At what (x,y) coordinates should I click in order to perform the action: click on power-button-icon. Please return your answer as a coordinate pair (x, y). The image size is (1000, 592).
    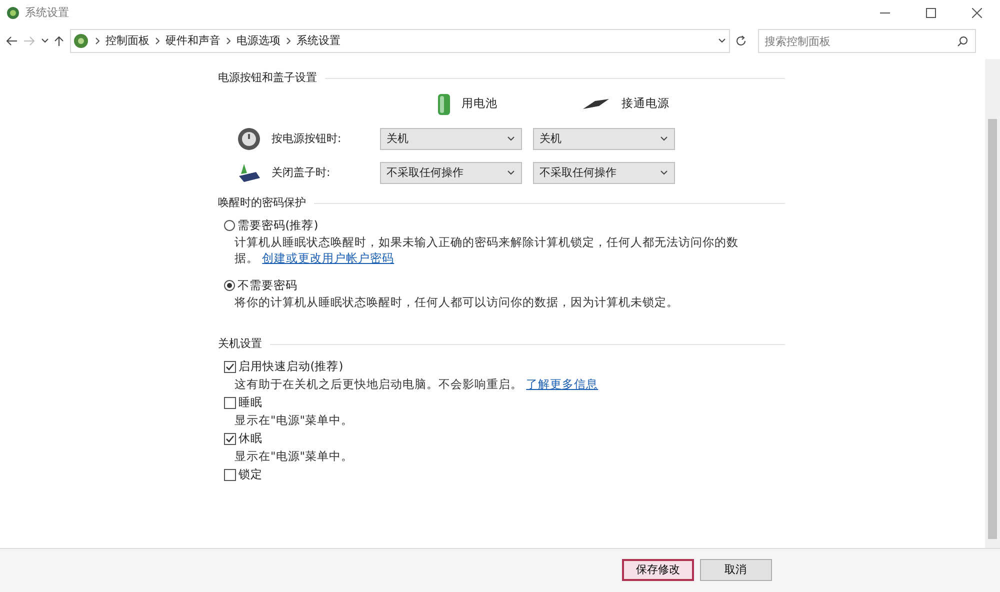
    Looking at the image, I should click on (249, 138).